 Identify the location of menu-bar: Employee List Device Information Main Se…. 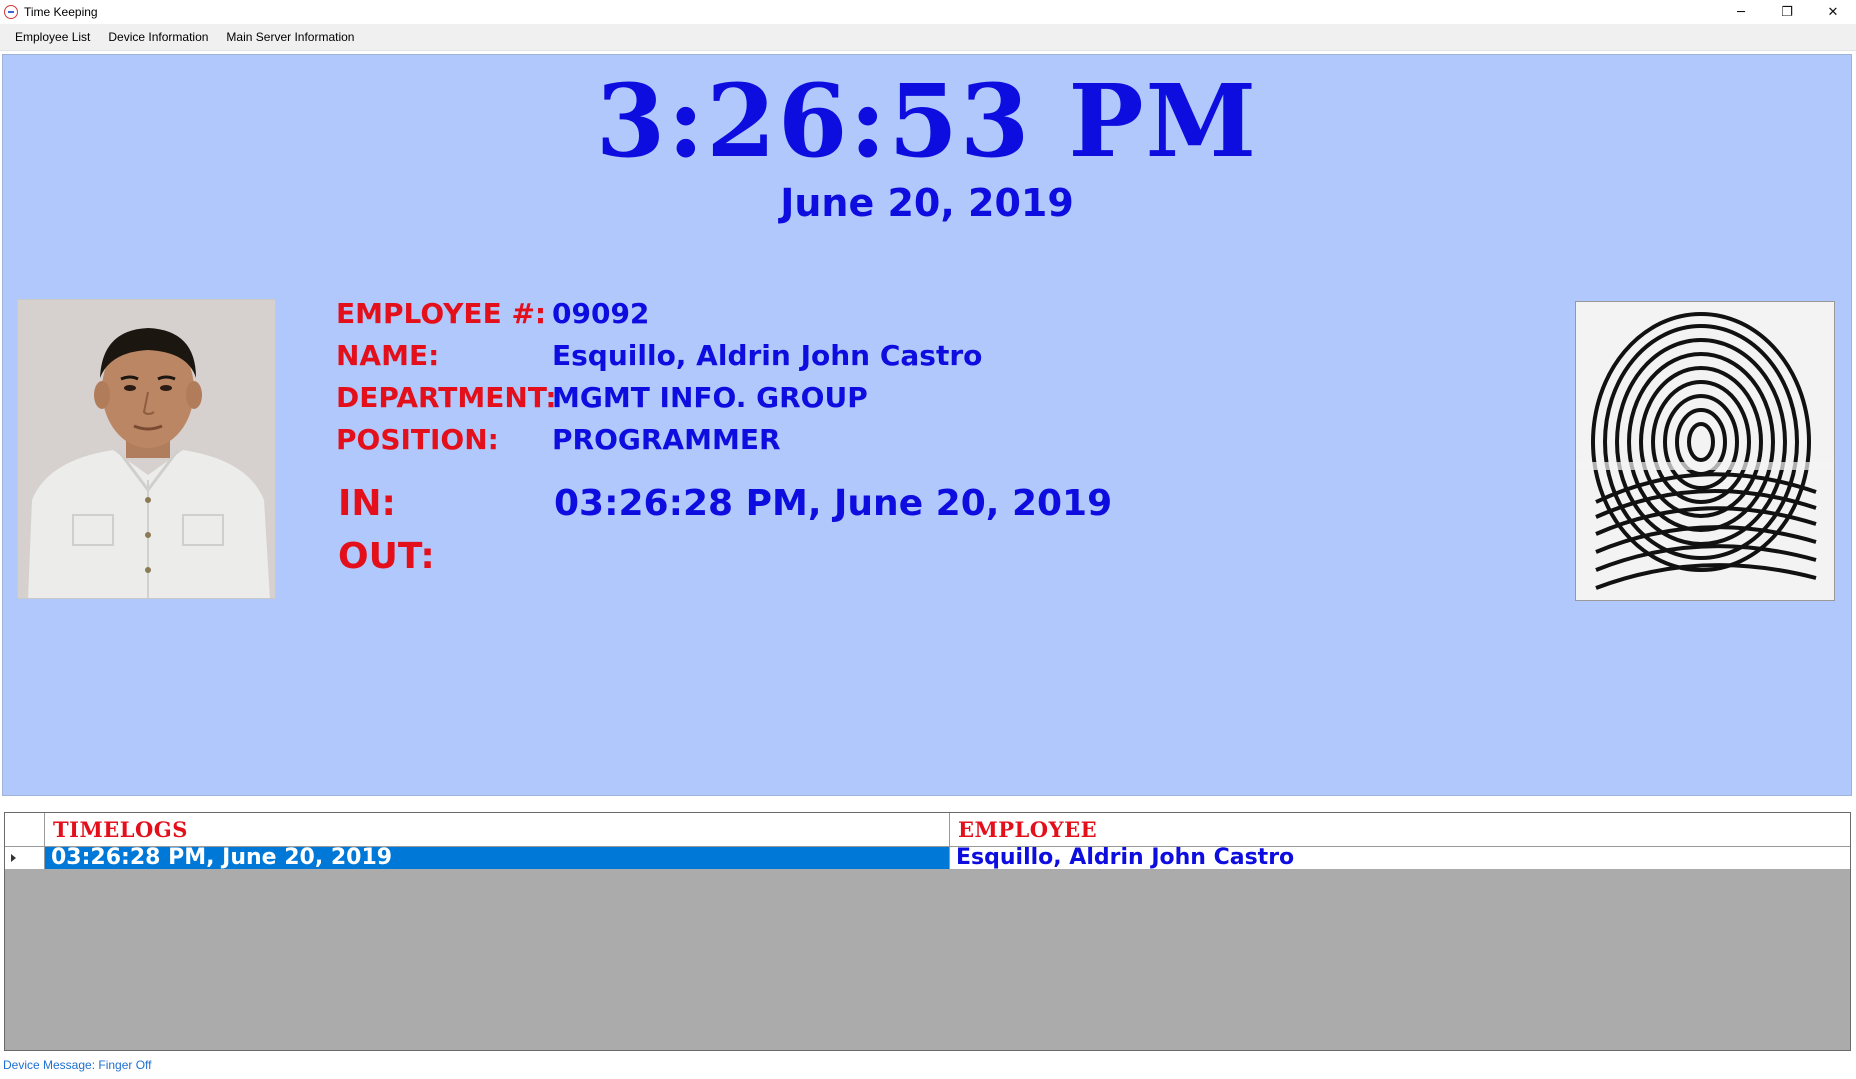
(928, 37).